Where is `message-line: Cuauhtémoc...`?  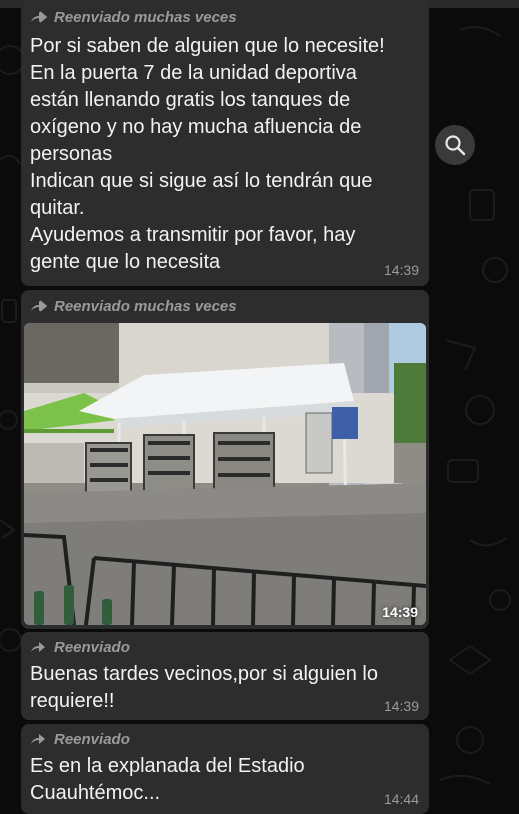
message-line: Cuauhtémoc... is located at coordinates (95, 793).